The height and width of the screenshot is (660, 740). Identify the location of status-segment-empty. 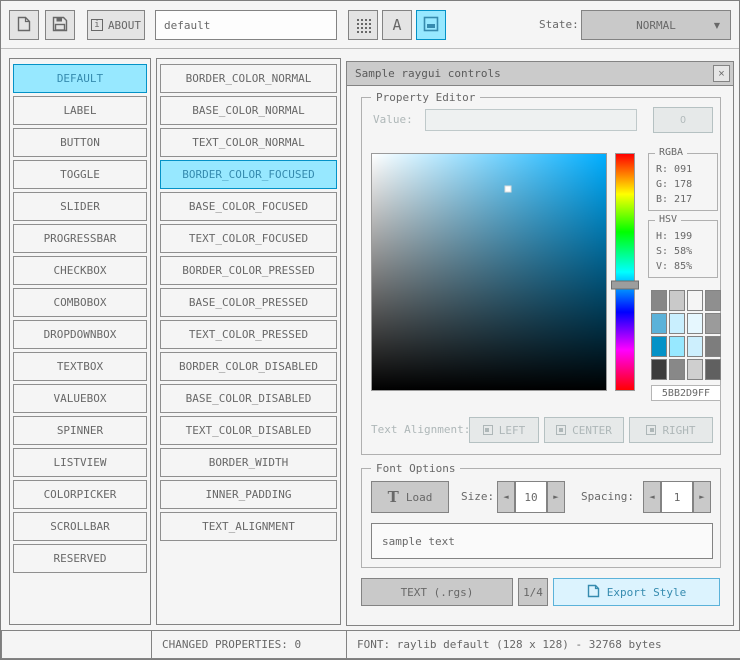
(76, 644).